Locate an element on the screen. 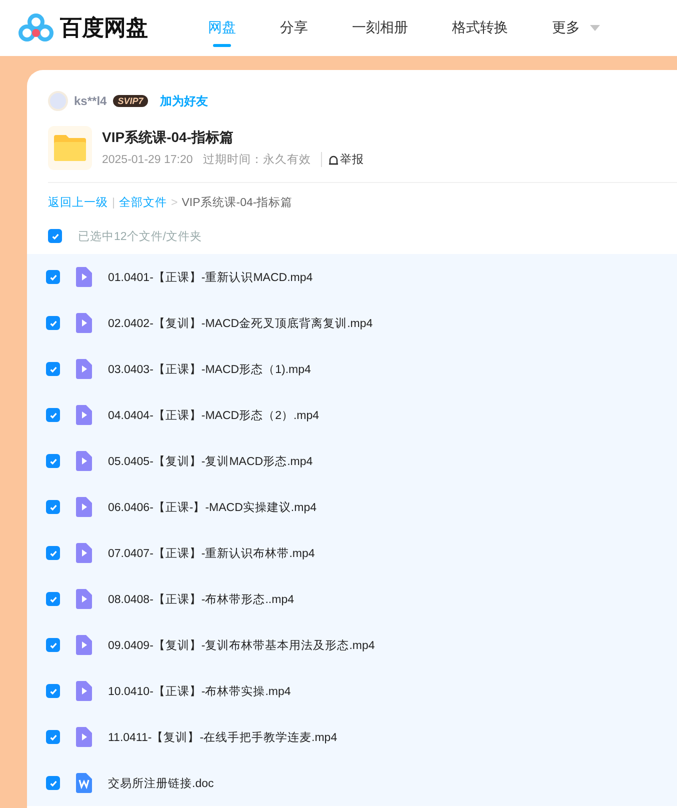 The width and height of the screenshot is (677, 808). file-name: 06.0406-【正课-】-MACD实操建议.mp4 is located at coordinates (212, 507).